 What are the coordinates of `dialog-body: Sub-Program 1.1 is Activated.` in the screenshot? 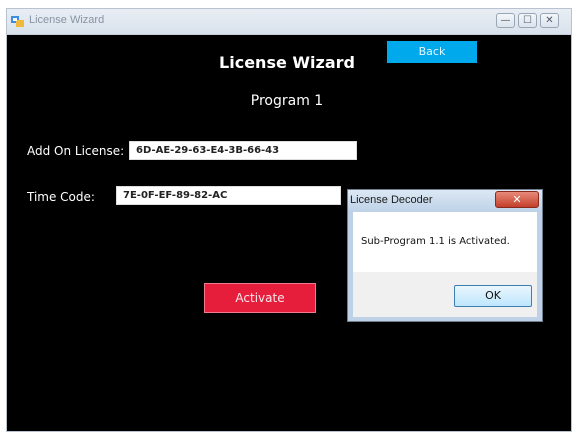 It's located at (445, 242).